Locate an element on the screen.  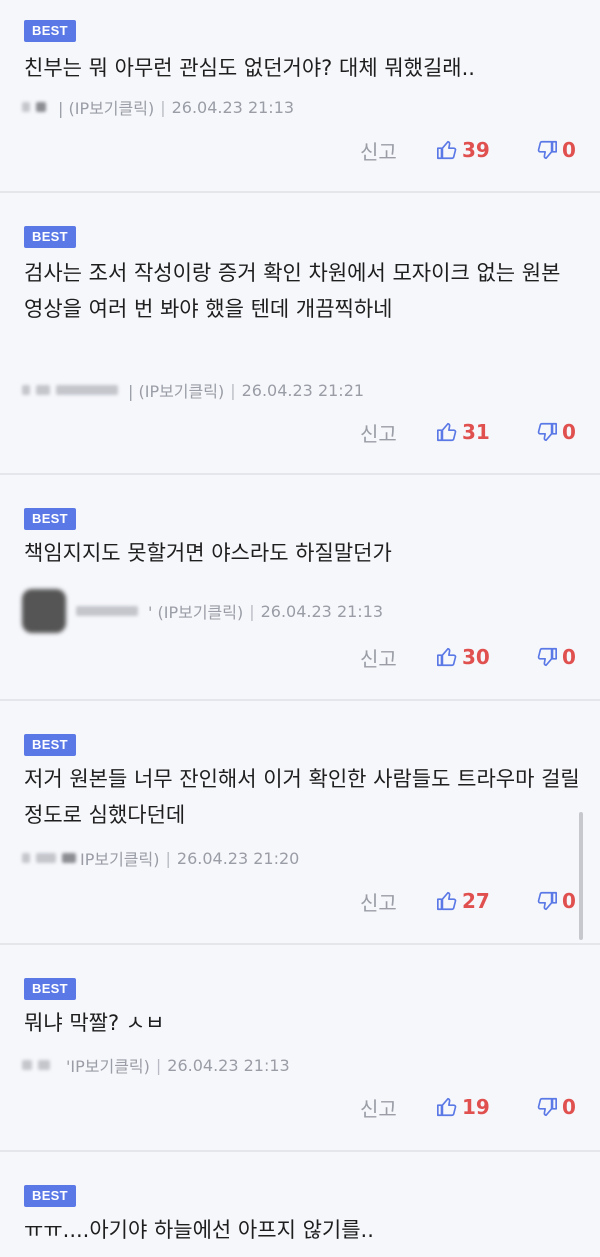
like-count: 39 is located at coordinates (476, 150).